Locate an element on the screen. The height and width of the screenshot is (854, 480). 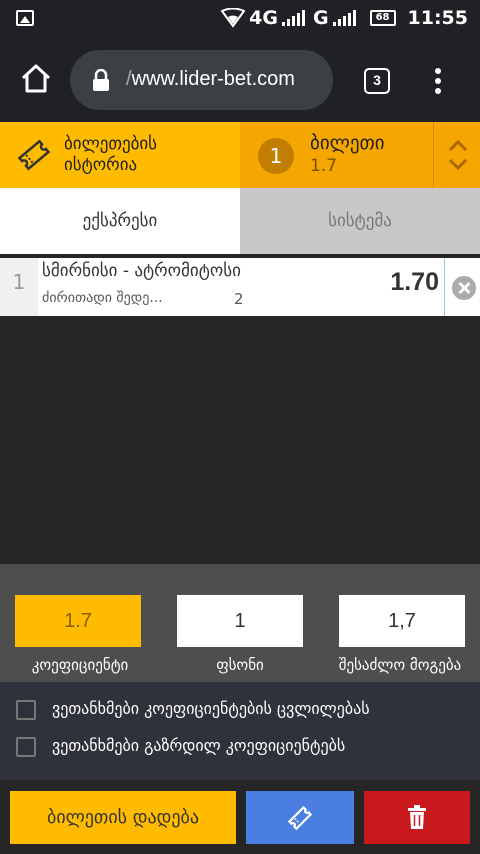
remove-selection-button is located at coordinates (462, 287).